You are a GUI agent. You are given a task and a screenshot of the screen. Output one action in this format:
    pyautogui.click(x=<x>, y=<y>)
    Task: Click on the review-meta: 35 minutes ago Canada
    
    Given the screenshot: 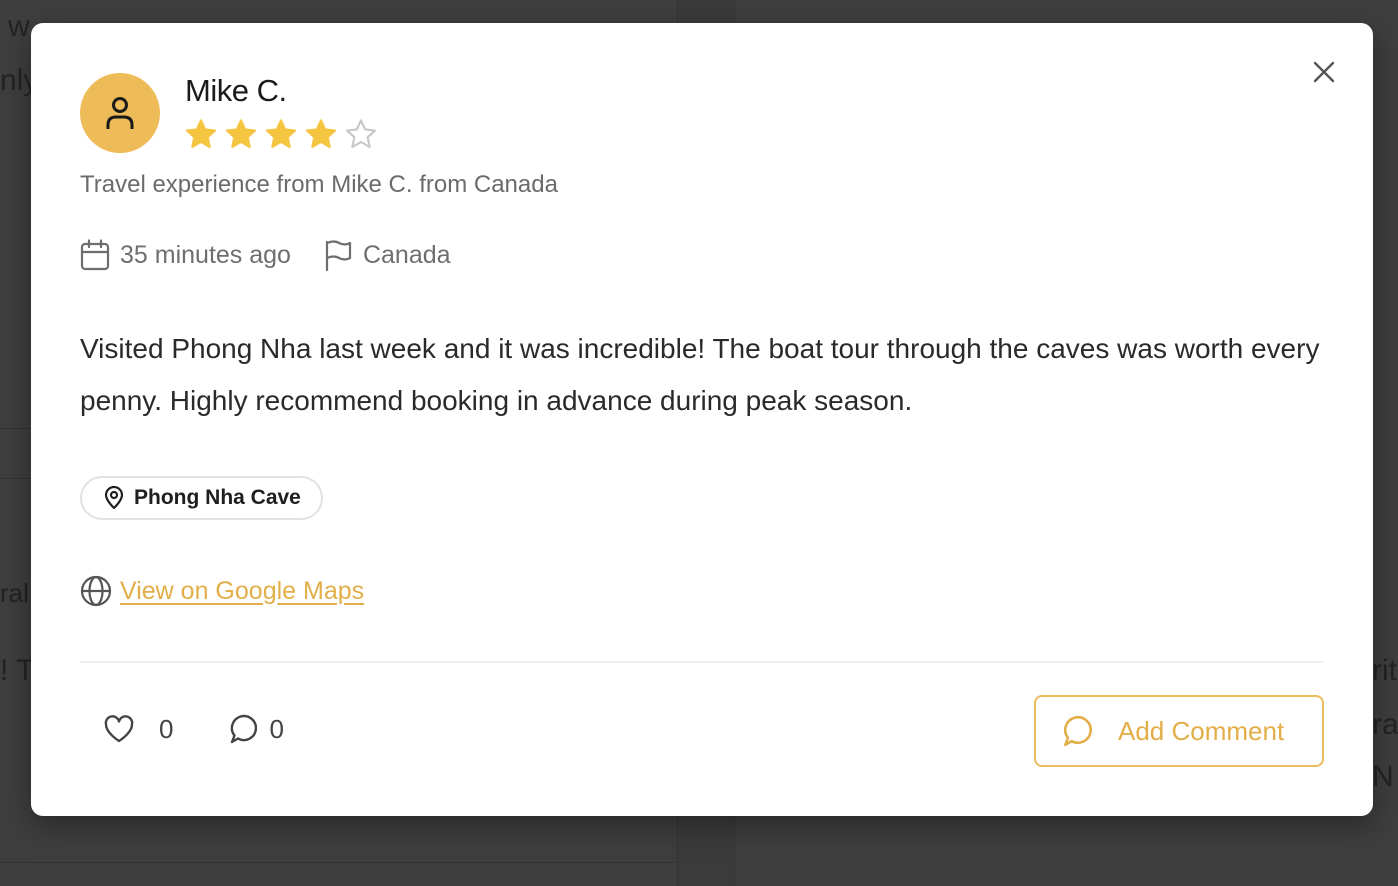 What is the action you would take?
    pyautogui.click(x=265, y=255)
    